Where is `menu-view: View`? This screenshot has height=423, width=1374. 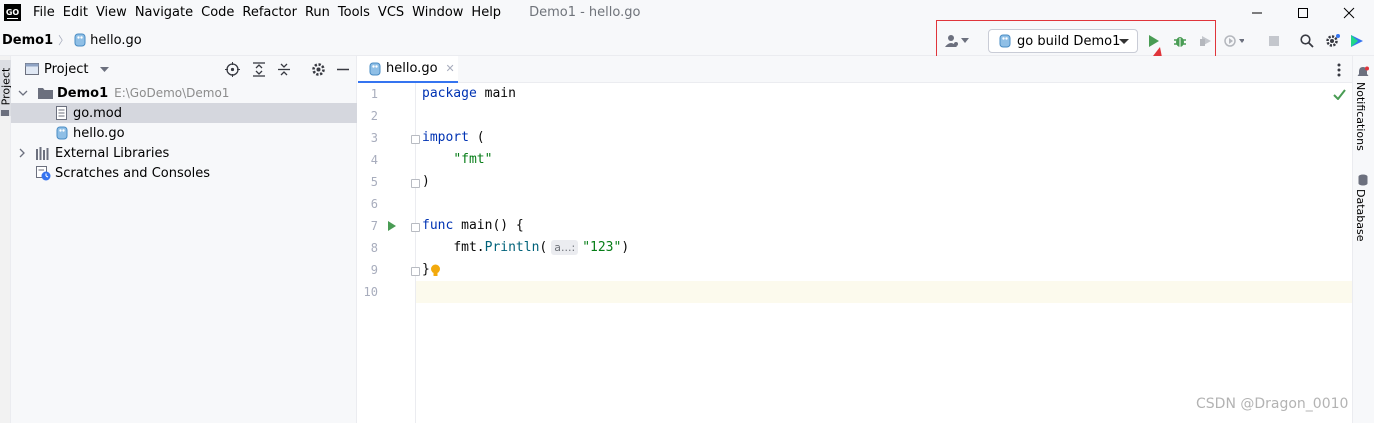 menu-view: View is located at coordinates (111, 12).